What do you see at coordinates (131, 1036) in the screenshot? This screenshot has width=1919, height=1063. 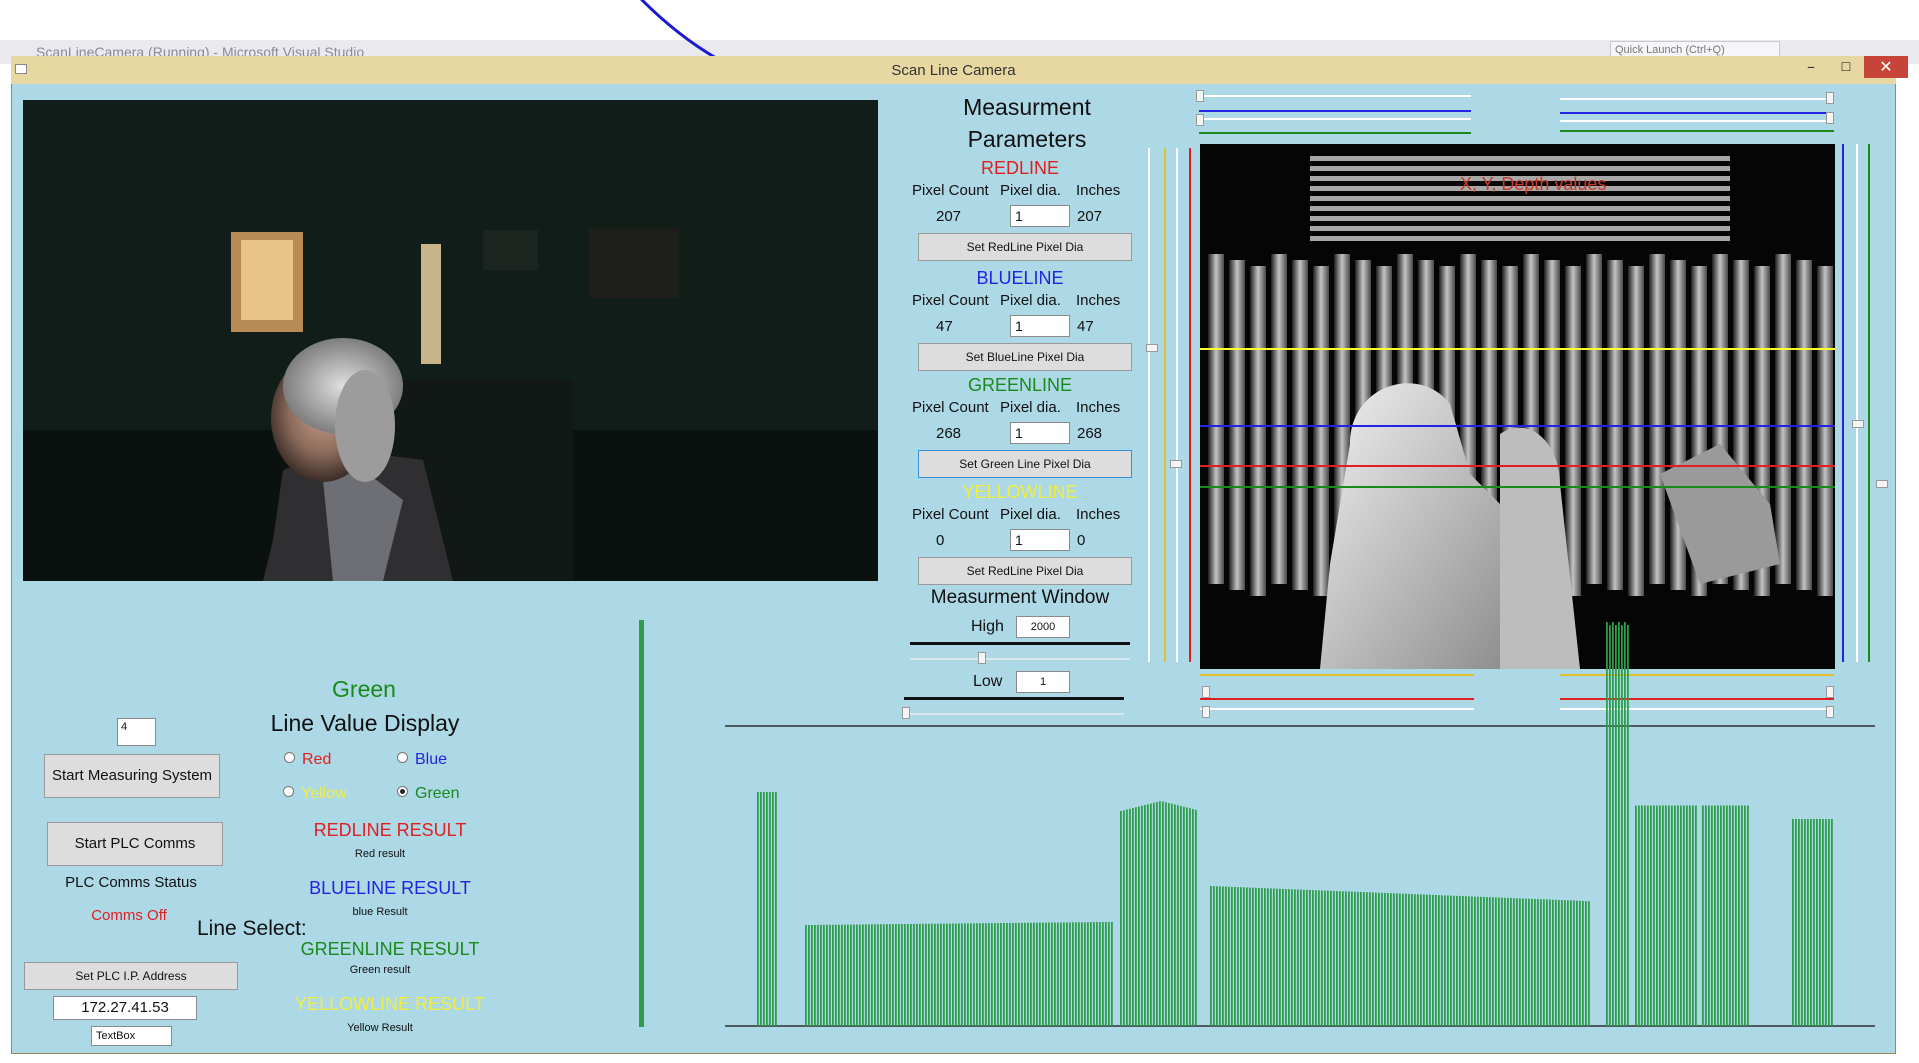 I see `textbox-field: TextBox` at bounding box center [131, 1036].